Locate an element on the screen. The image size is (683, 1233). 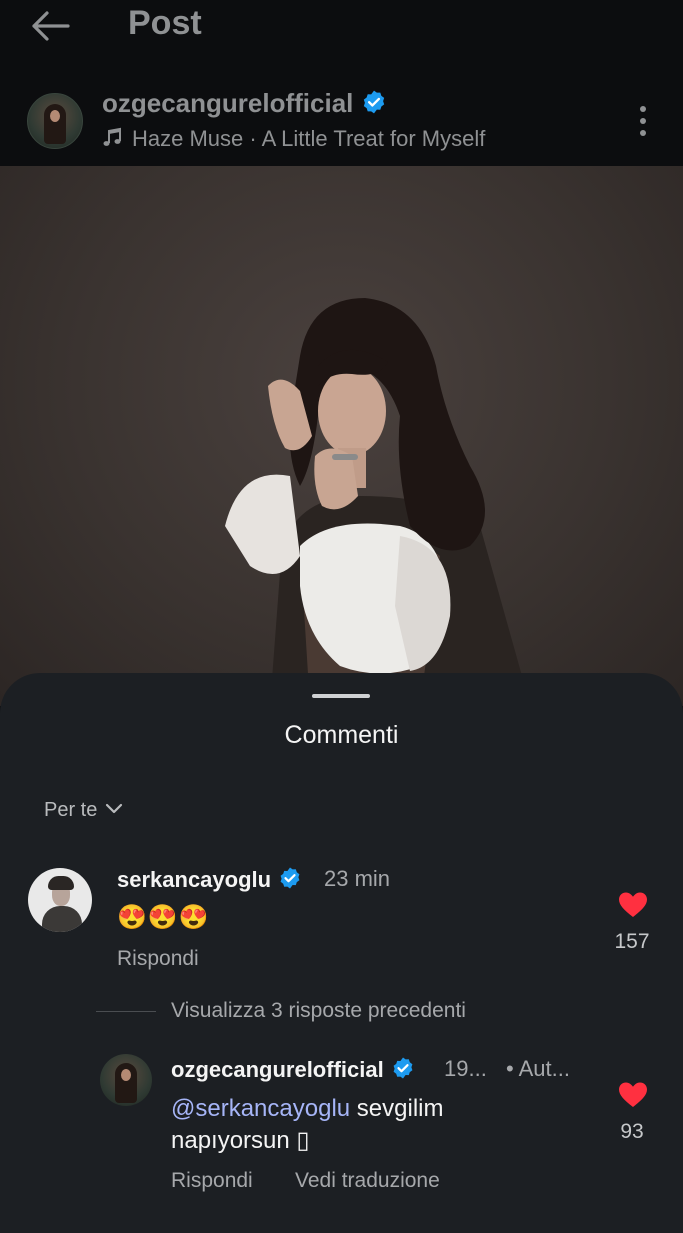
post-username-row: ozgecangurelofficial is located at coordinates (244, 103).